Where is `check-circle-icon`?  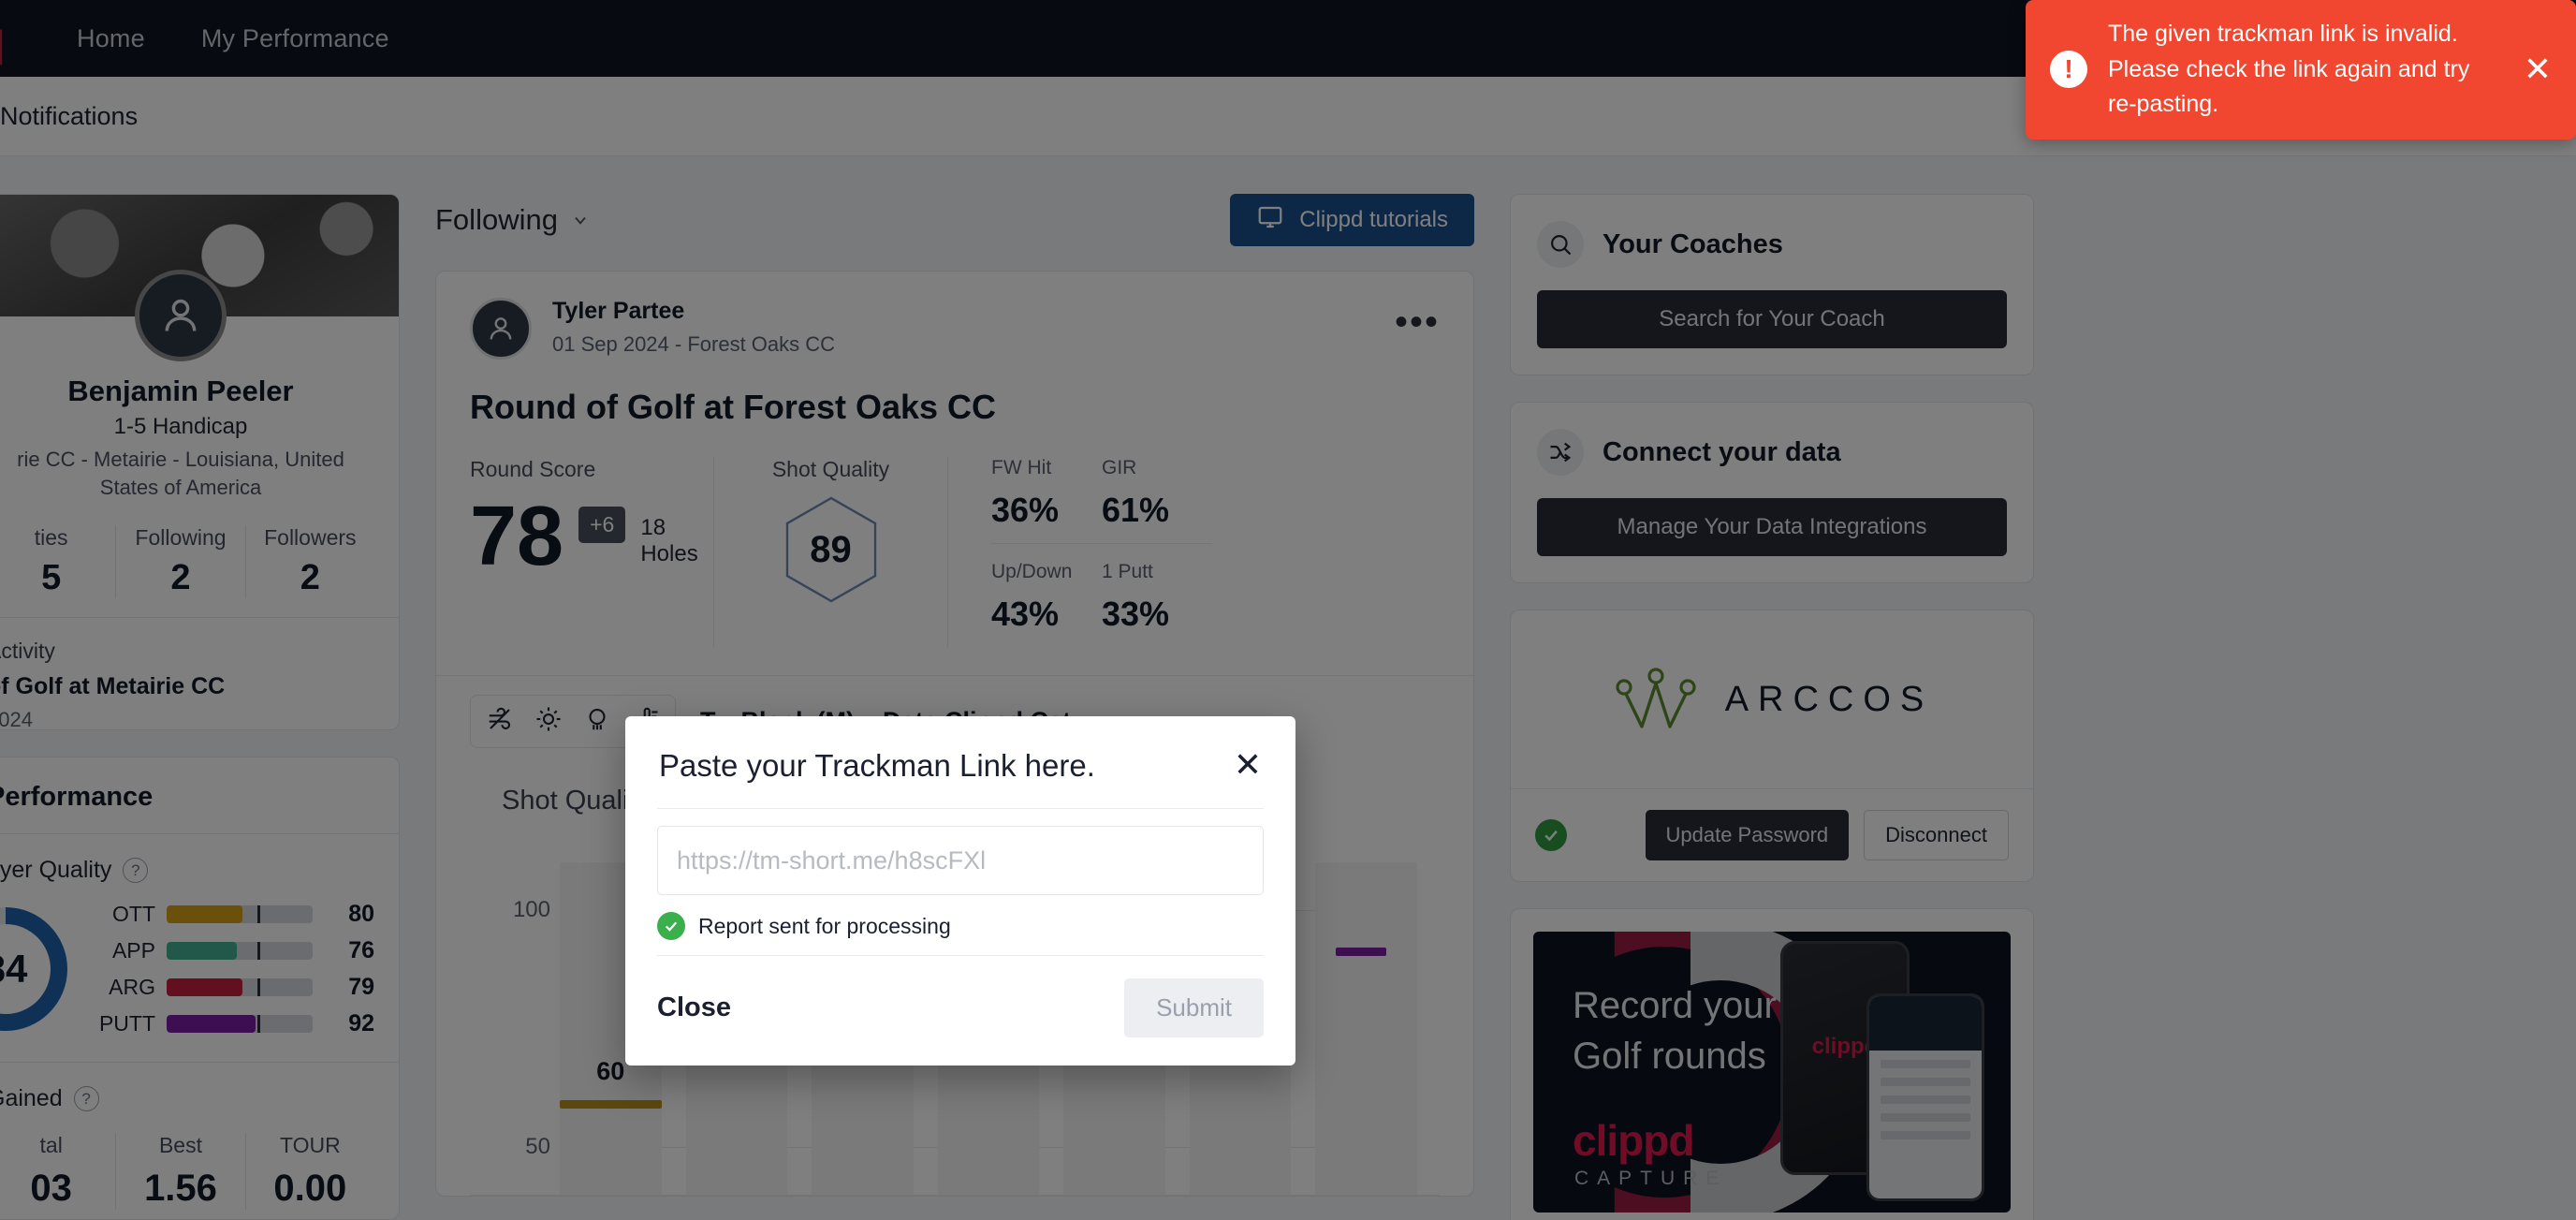 check-circle-icon is located at coordinates (671, 926).